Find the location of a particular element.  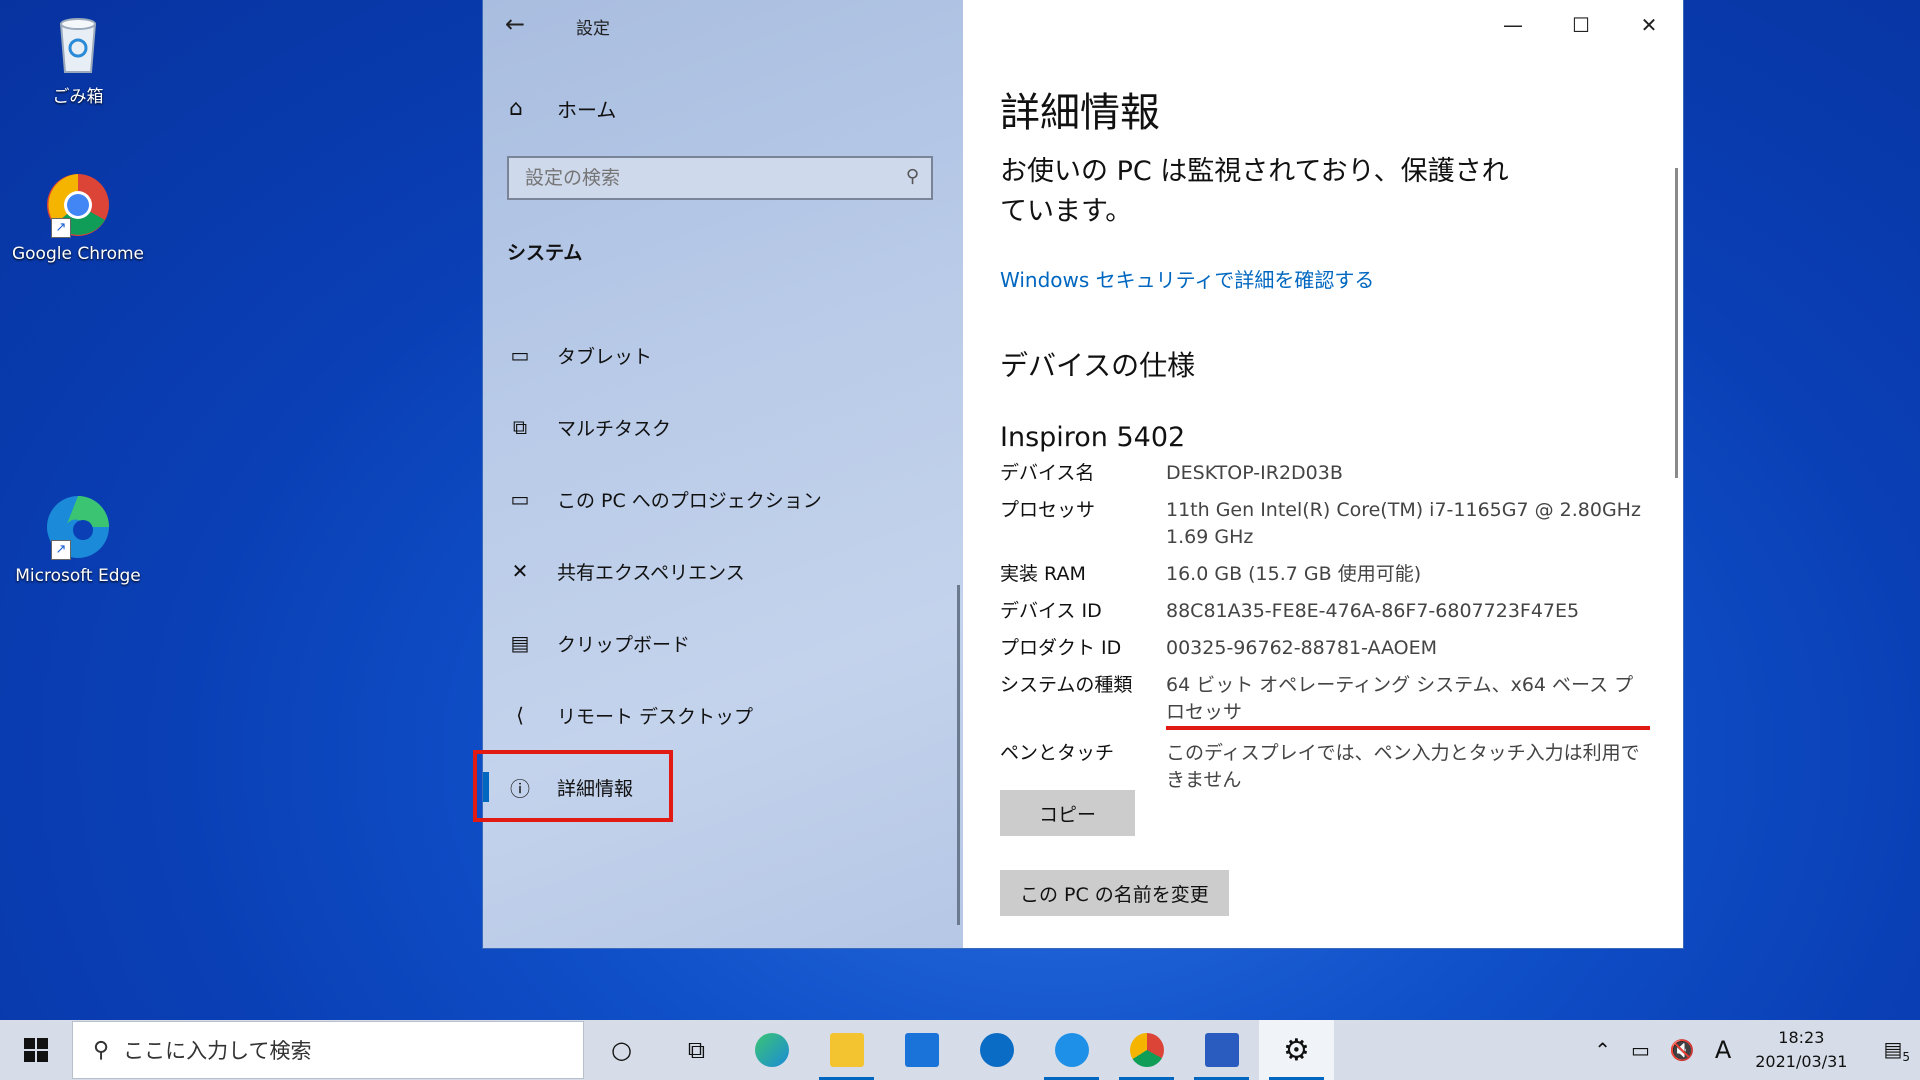

dell-icon is located at coordinates (996, 1050).